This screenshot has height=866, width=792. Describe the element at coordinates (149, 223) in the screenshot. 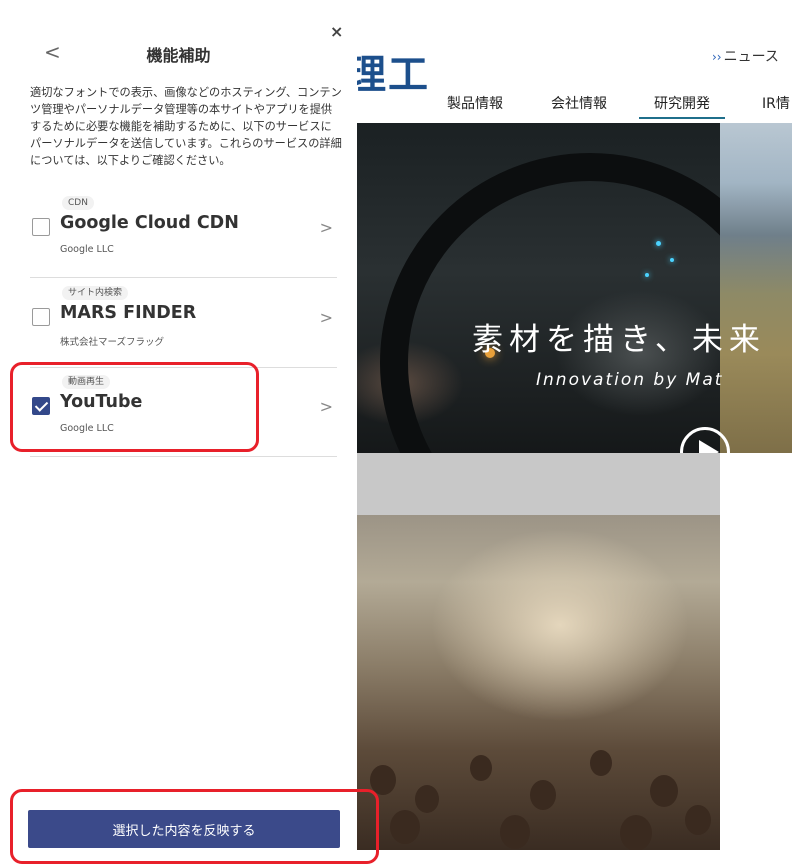

I see `service-name: Google Cloud CDN` at that location.